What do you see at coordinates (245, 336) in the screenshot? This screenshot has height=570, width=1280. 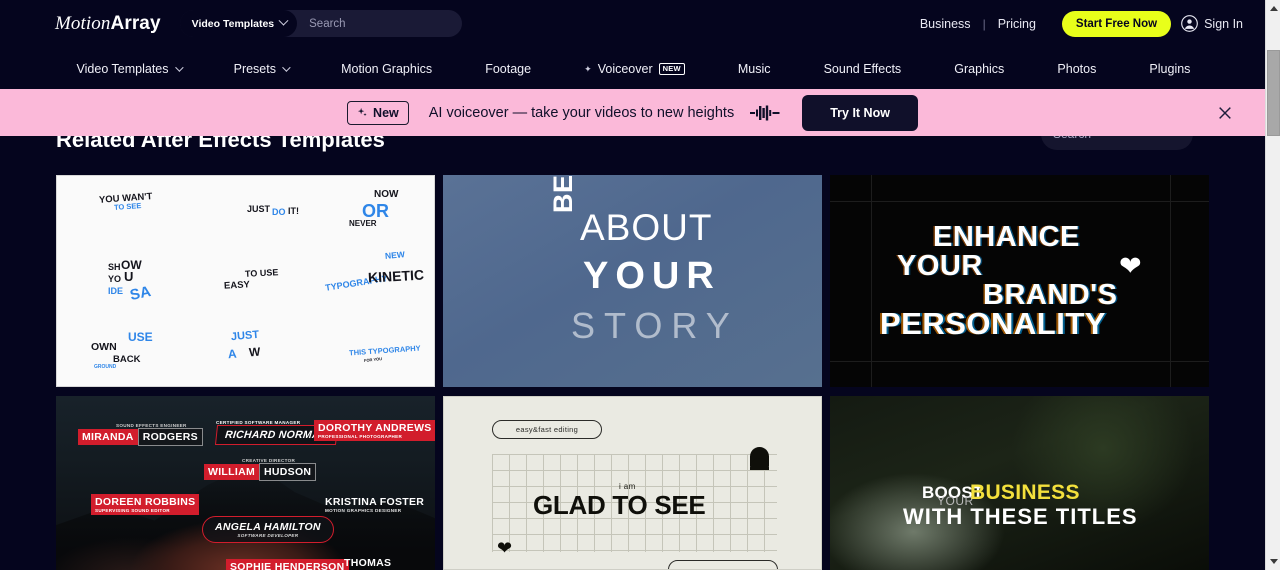 I see `template-word: JUST` at bounding box center [245, 336].